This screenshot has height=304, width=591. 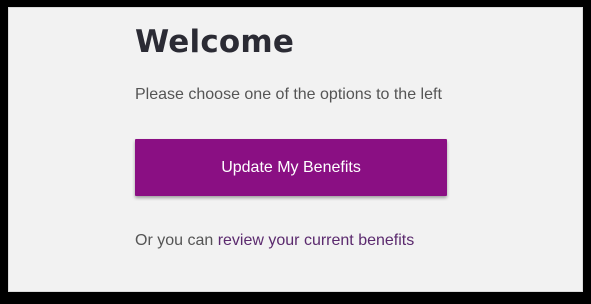 I want to click on update-benefits-button-label: Update My Benefits, so click(x=291, y=167).